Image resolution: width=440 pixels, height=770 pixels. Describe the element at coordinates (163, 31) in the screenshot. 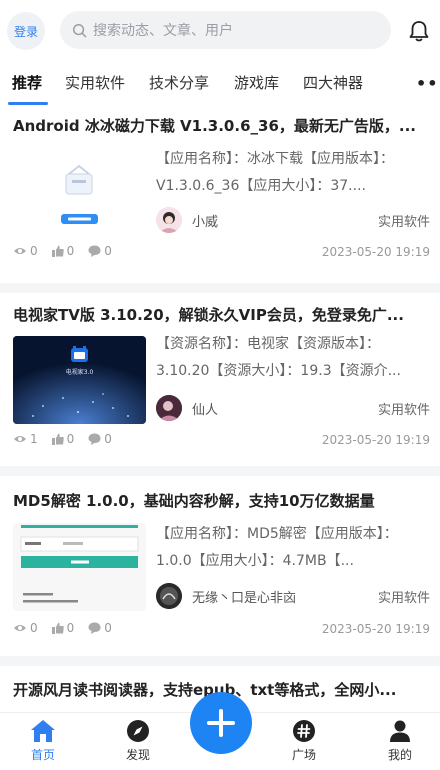

I see `search-placeholder: 搜索动态、文章、用户` at that location.